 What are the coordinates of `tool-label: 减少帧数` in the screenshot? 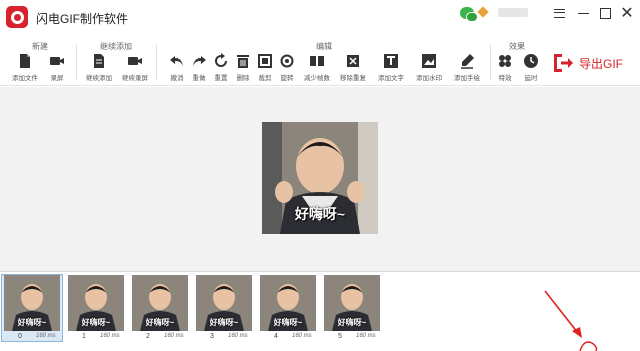 It's located at (317, 78).